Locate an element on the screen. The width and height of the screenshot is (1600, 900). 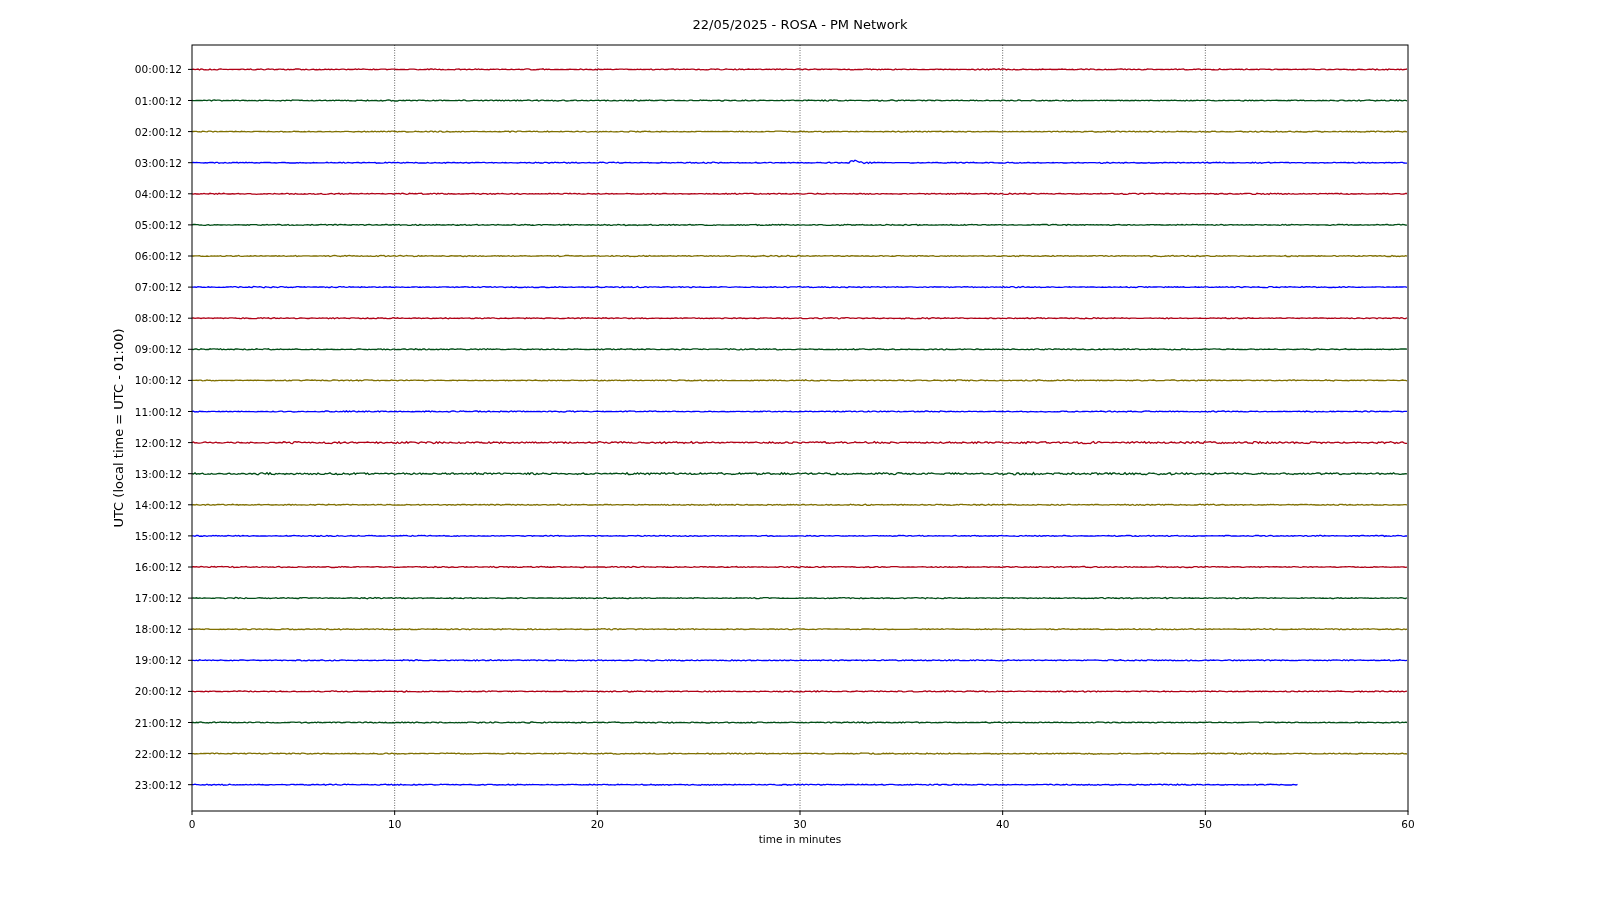
y-tick-label: 07:00:12 is located at coordinates (158, 287).